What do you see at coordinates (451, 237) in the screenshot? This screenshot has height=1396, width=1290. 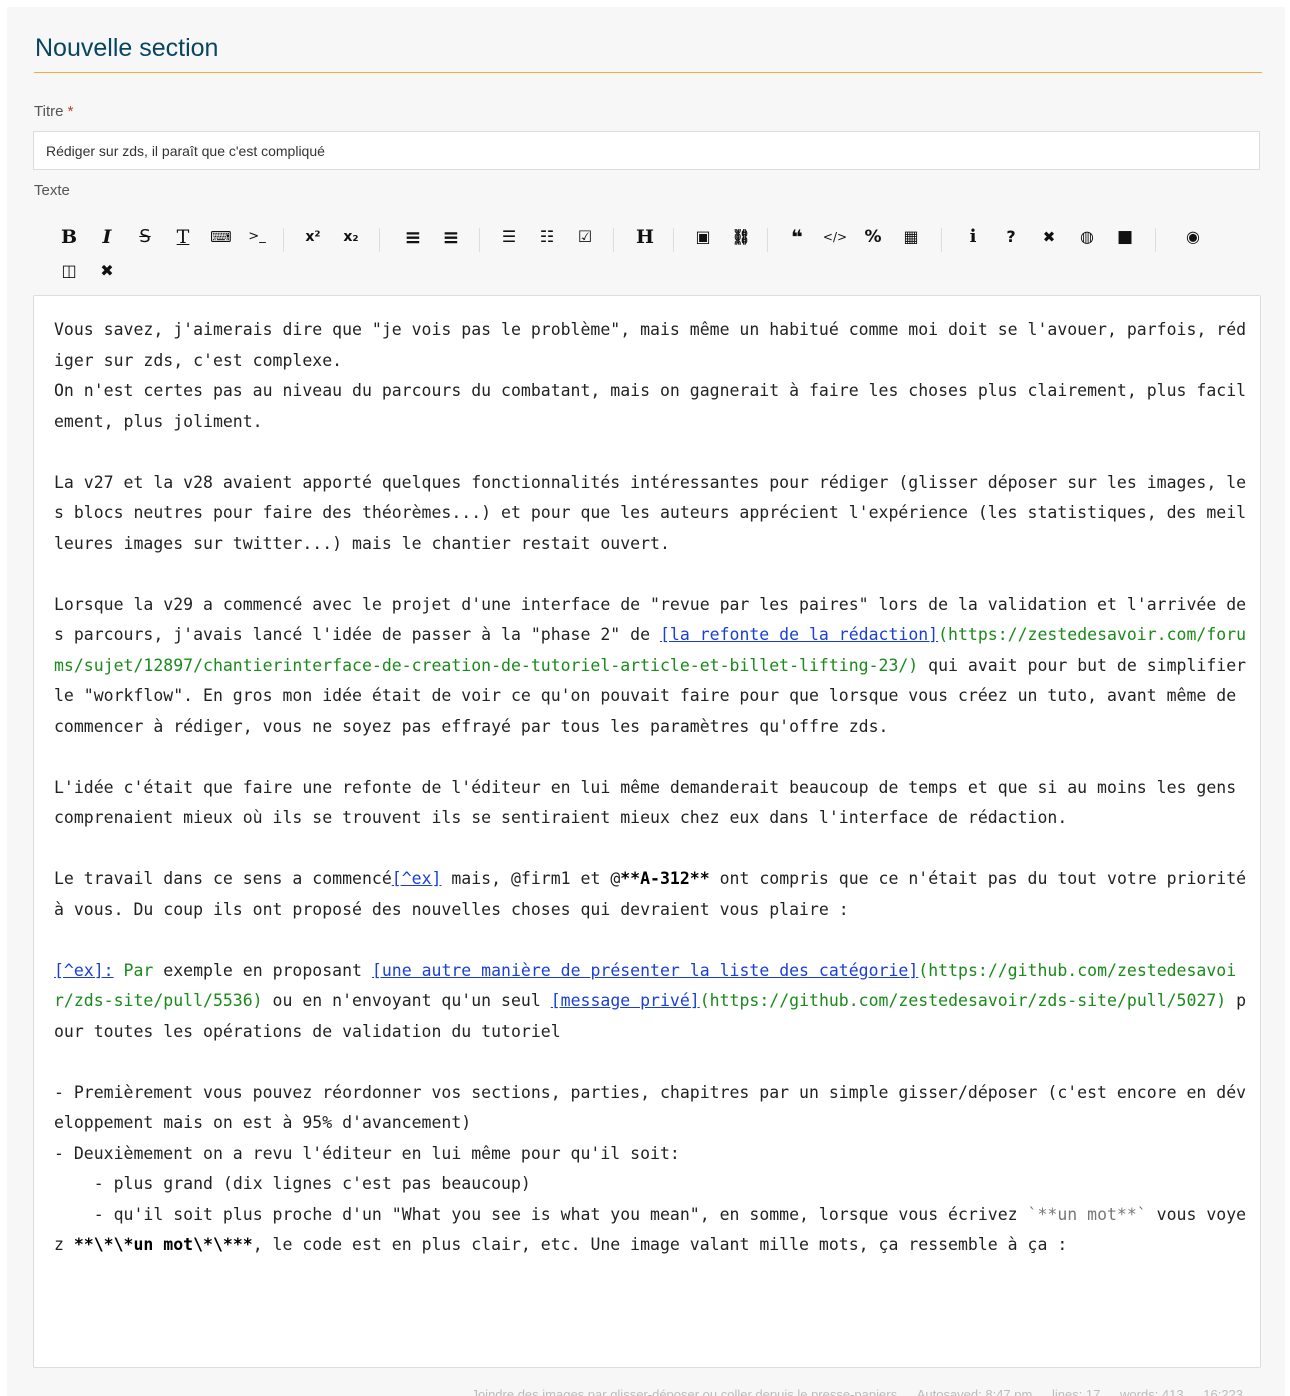 I see `align-right-icon: ≡` at bounding box center [451, 237].